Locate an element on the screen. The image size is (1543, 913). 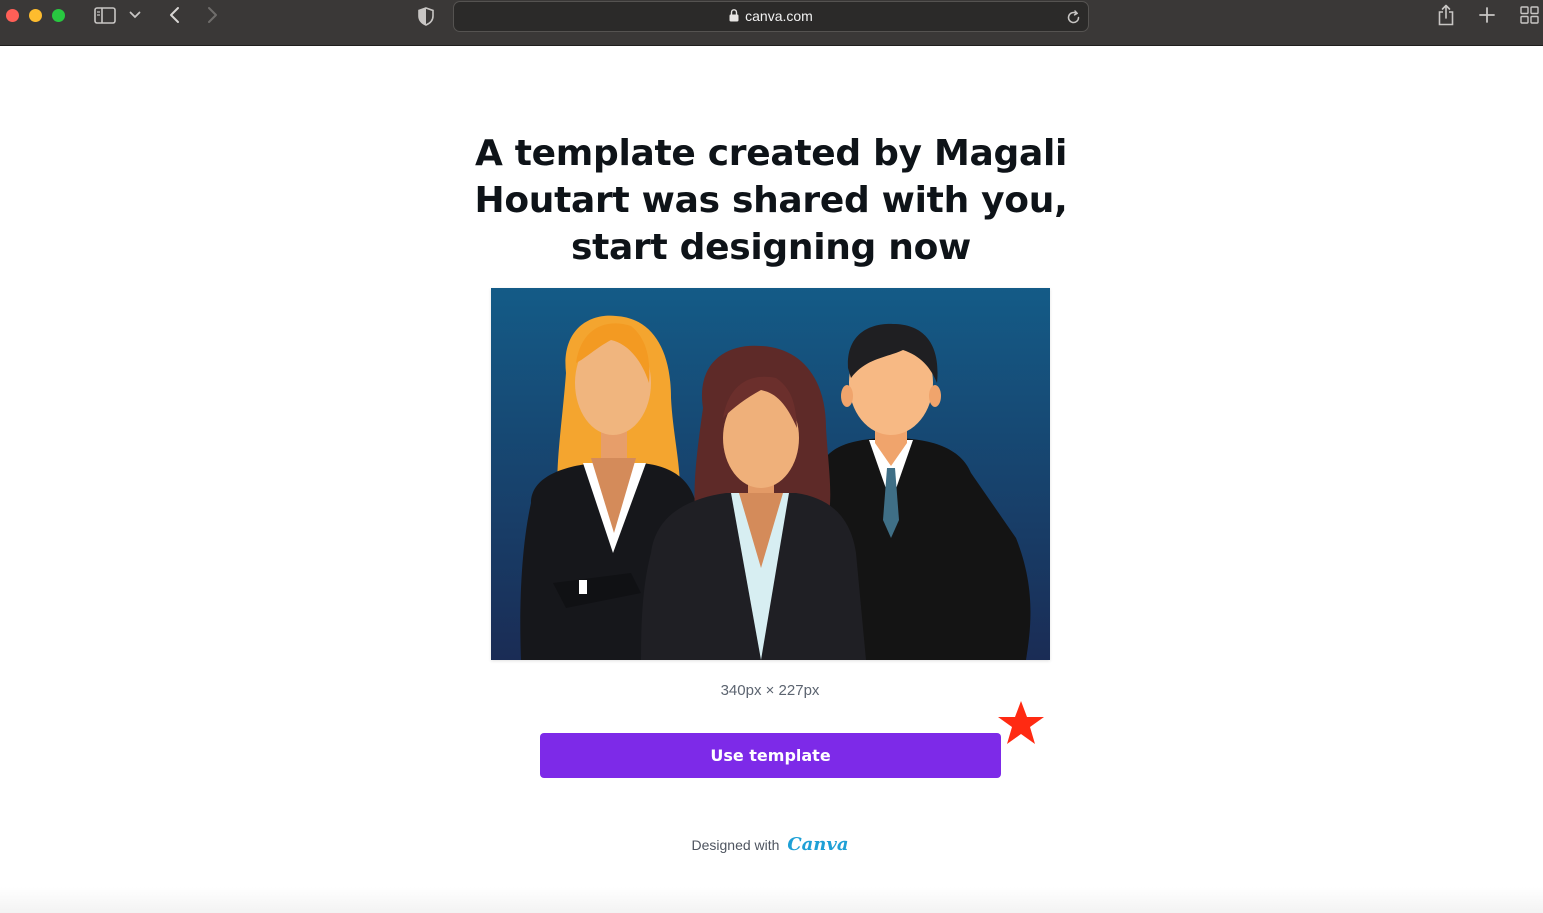
shield-icon is located at coordinates (426, 16).